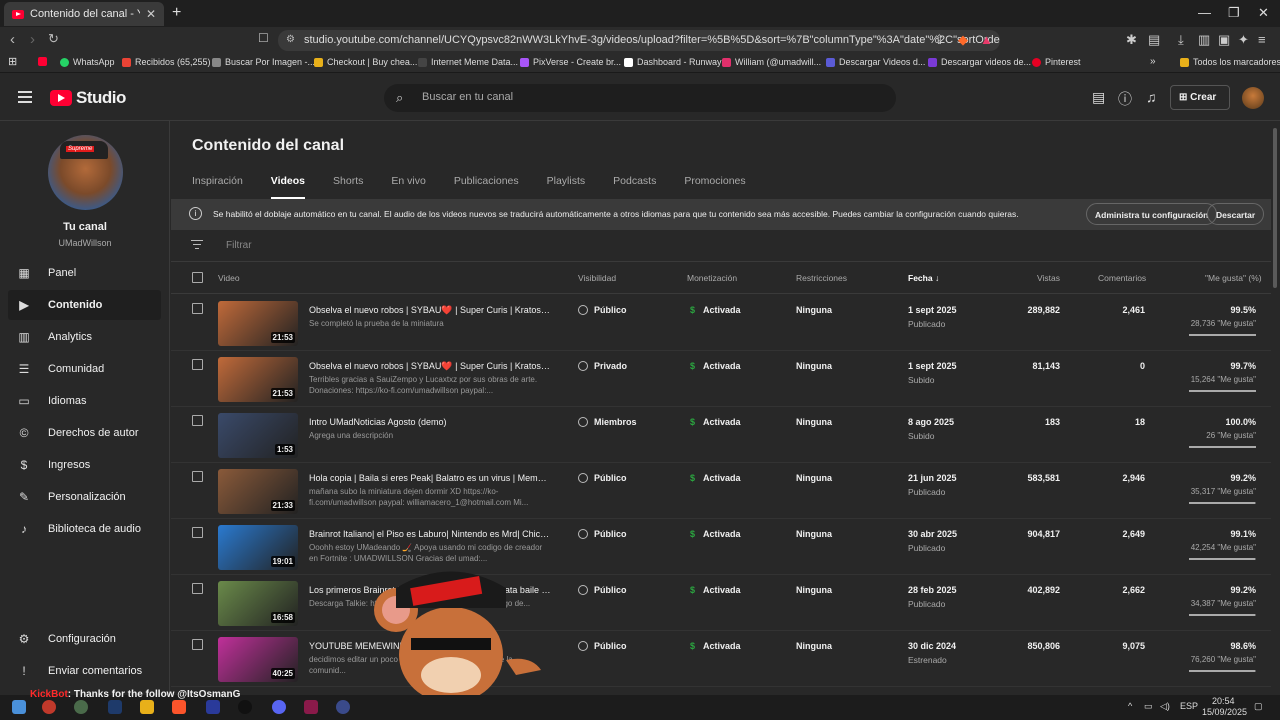  What do you see at coordinates (1234, 13) in the screenshot?
I see `restore-icon: ❐` at bounding box center [1234, 13].